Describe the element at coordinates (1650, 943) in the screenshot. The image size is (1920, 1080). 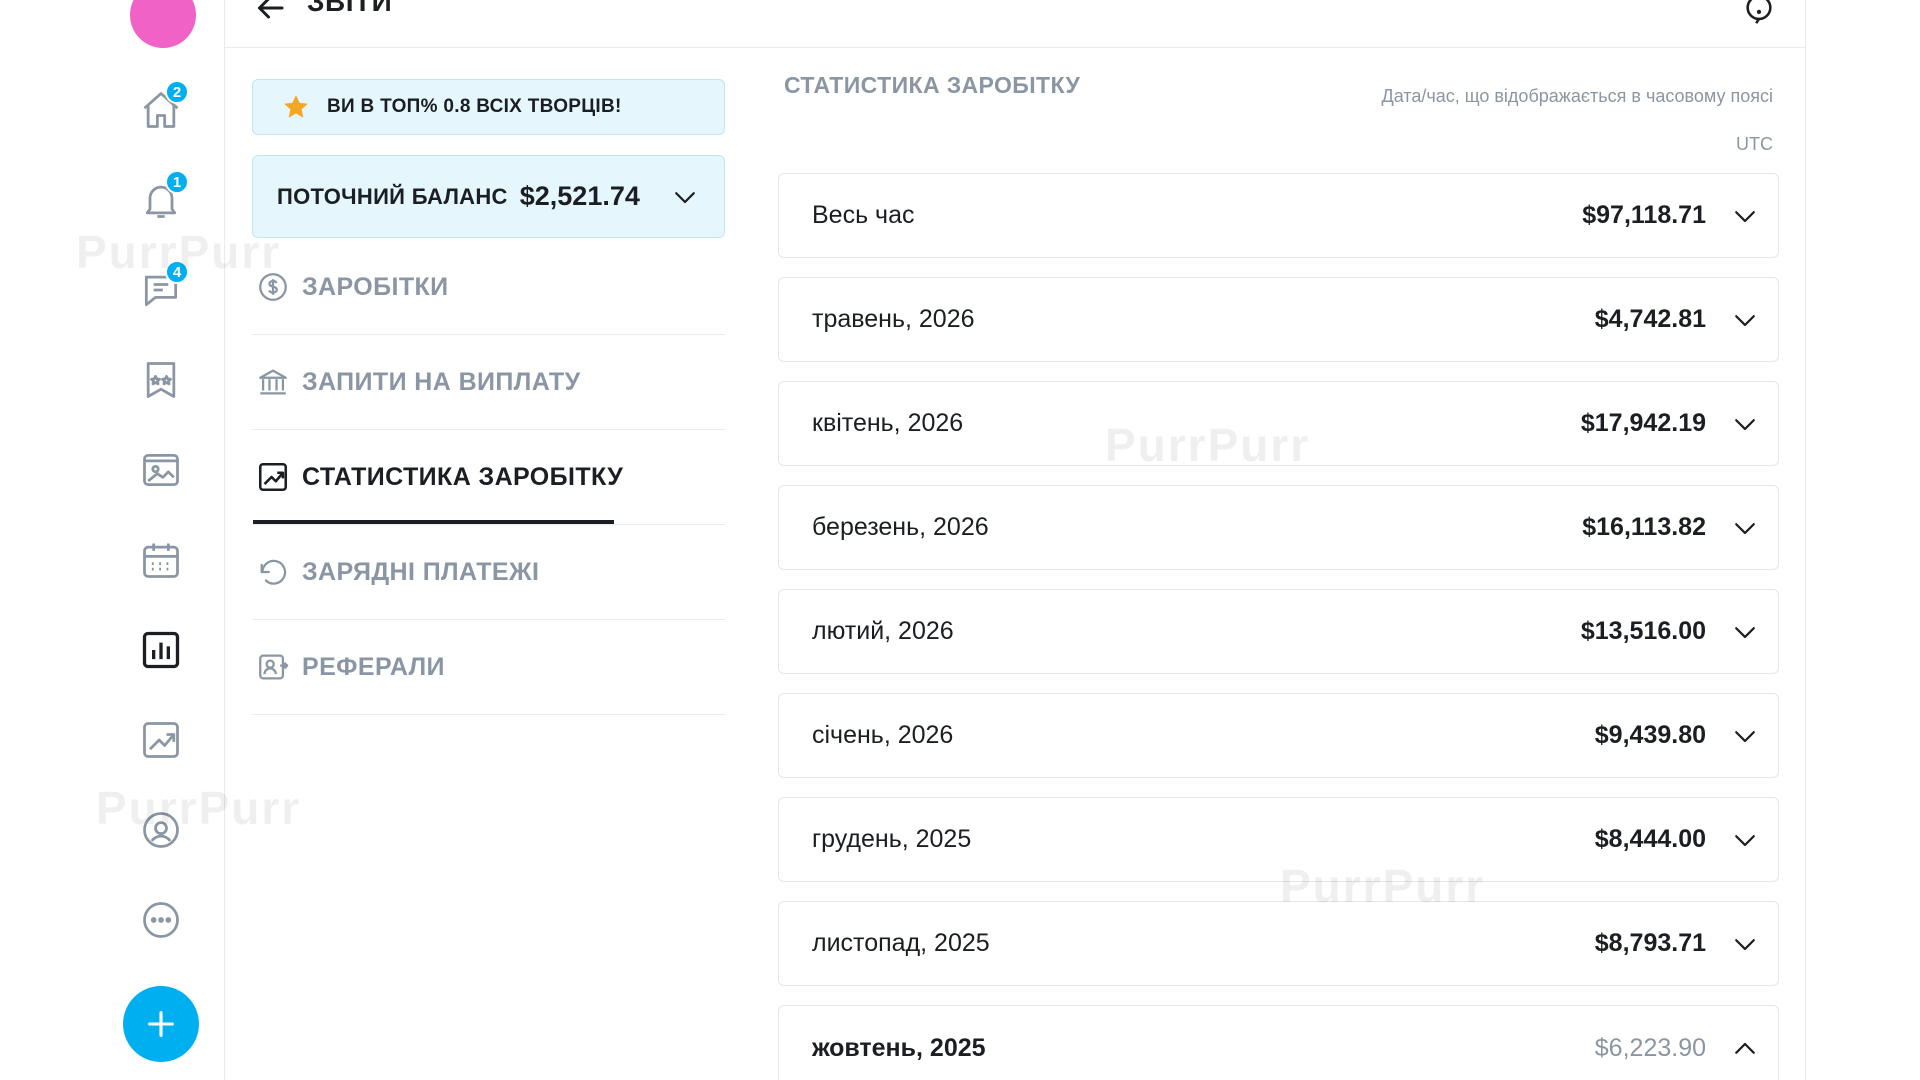
I see `stat-row-value: $8,793.71` at that location.